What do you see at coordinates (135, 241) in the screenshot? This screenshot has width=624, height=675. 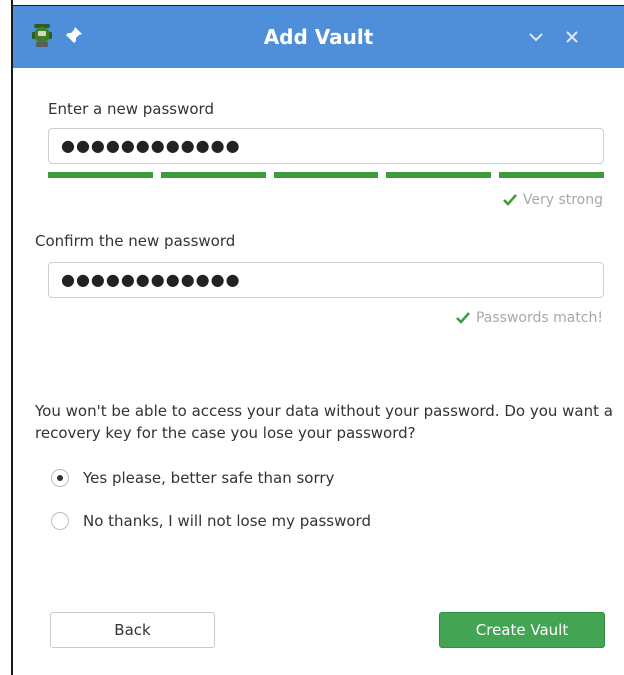 I see `confirm-password-label: Confirm the new password` at bounding box center [135, 241].